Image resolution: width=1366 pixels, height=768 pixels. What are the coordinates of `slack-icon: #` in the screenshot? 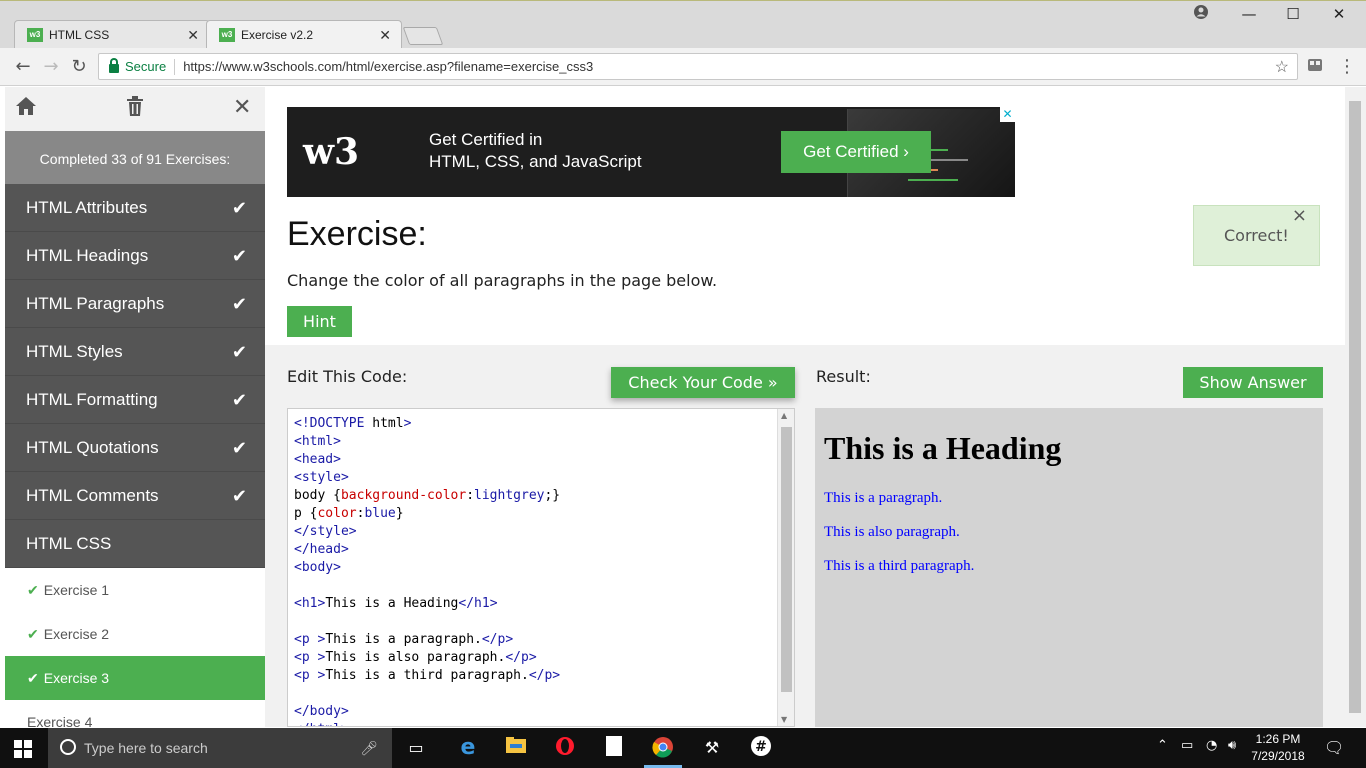 It's located at (761, 748).